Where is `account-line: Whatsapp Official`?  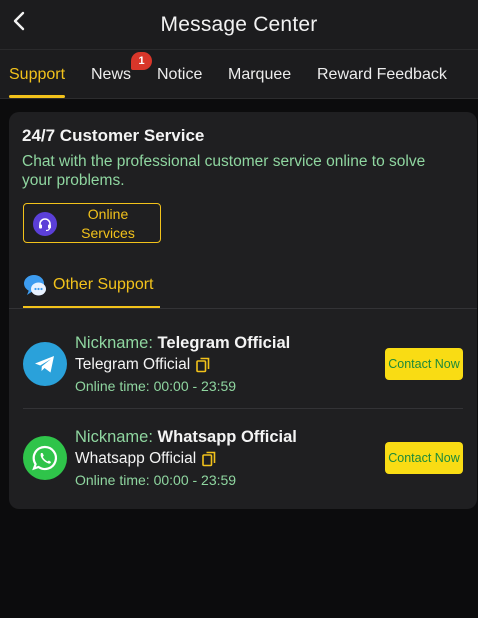 account-line: Whatsapp Official is located at coordinates (145, 459).